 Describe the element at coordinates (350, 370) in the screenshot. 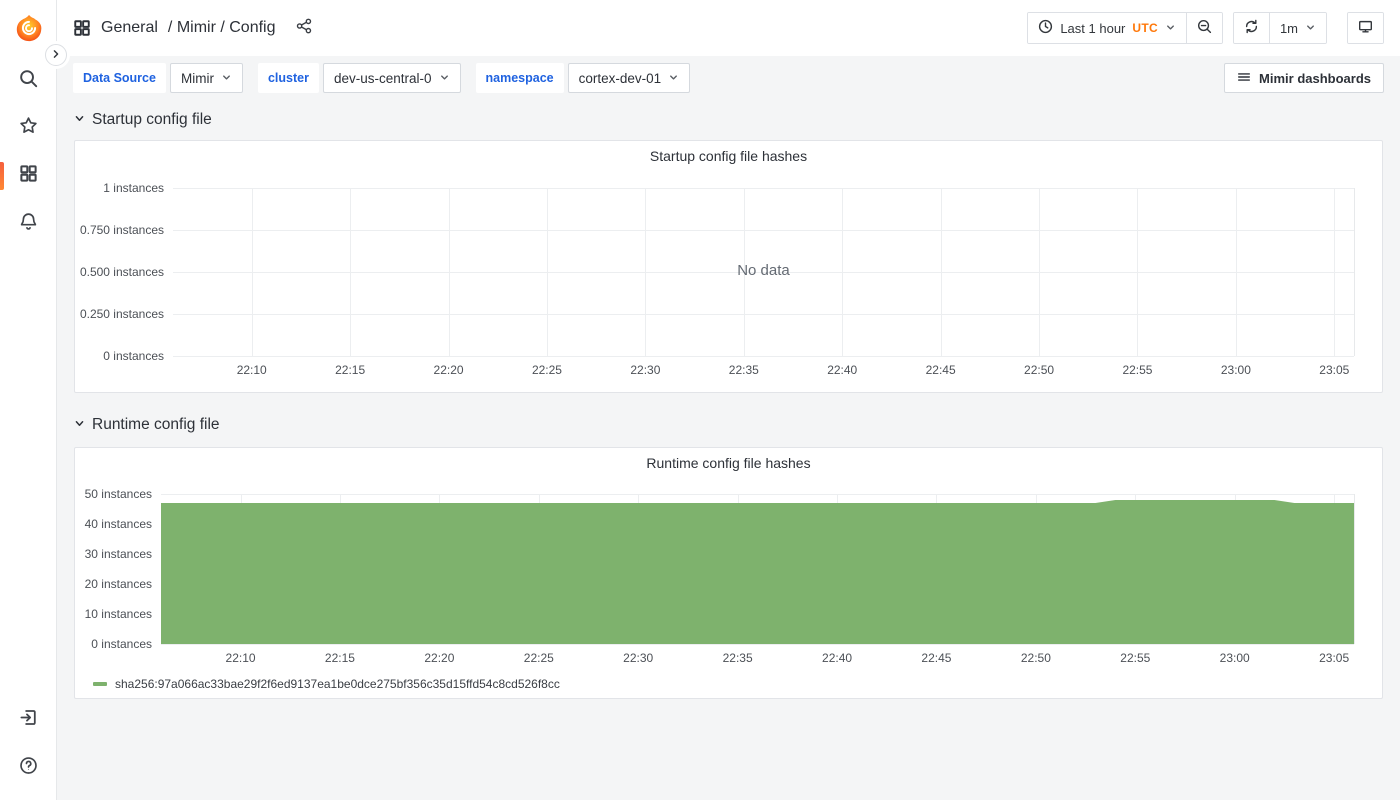

I see `x-tick-label: 22:15` at that location.